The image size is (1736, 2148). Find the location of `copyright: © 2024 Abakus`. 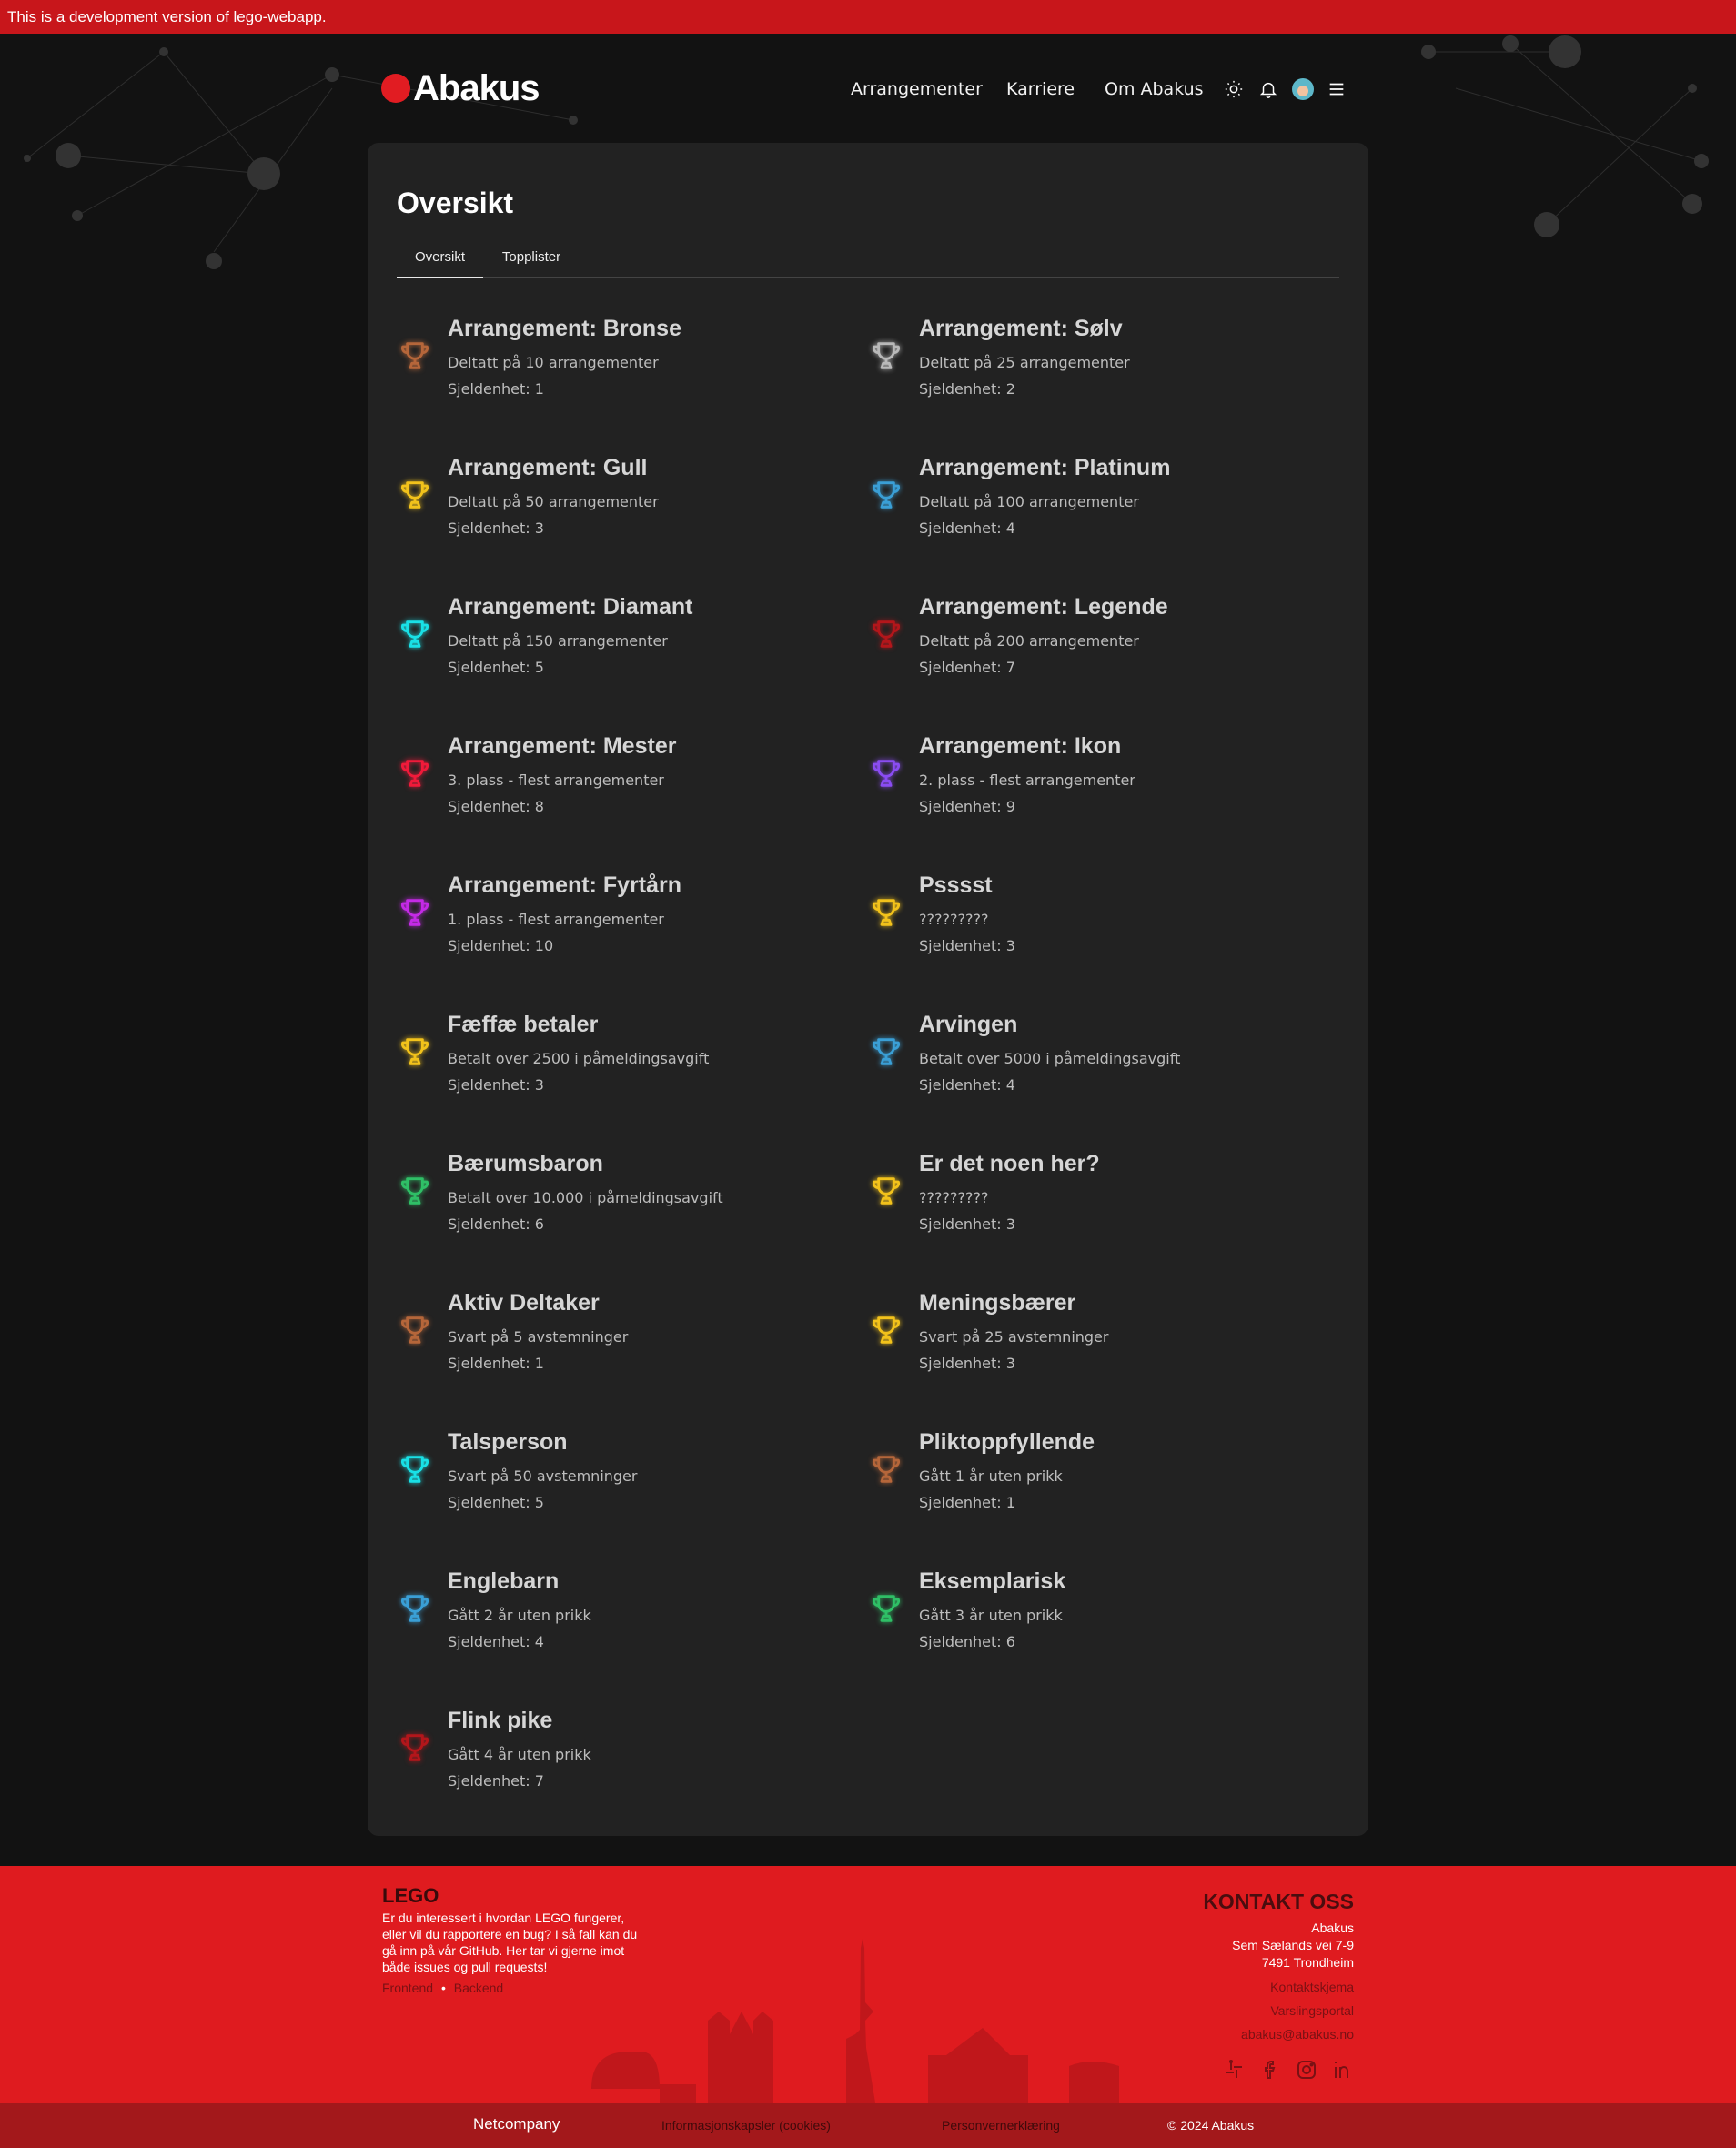

copyright: © 2024 Abakus is located at coordinates (1211, 2125).